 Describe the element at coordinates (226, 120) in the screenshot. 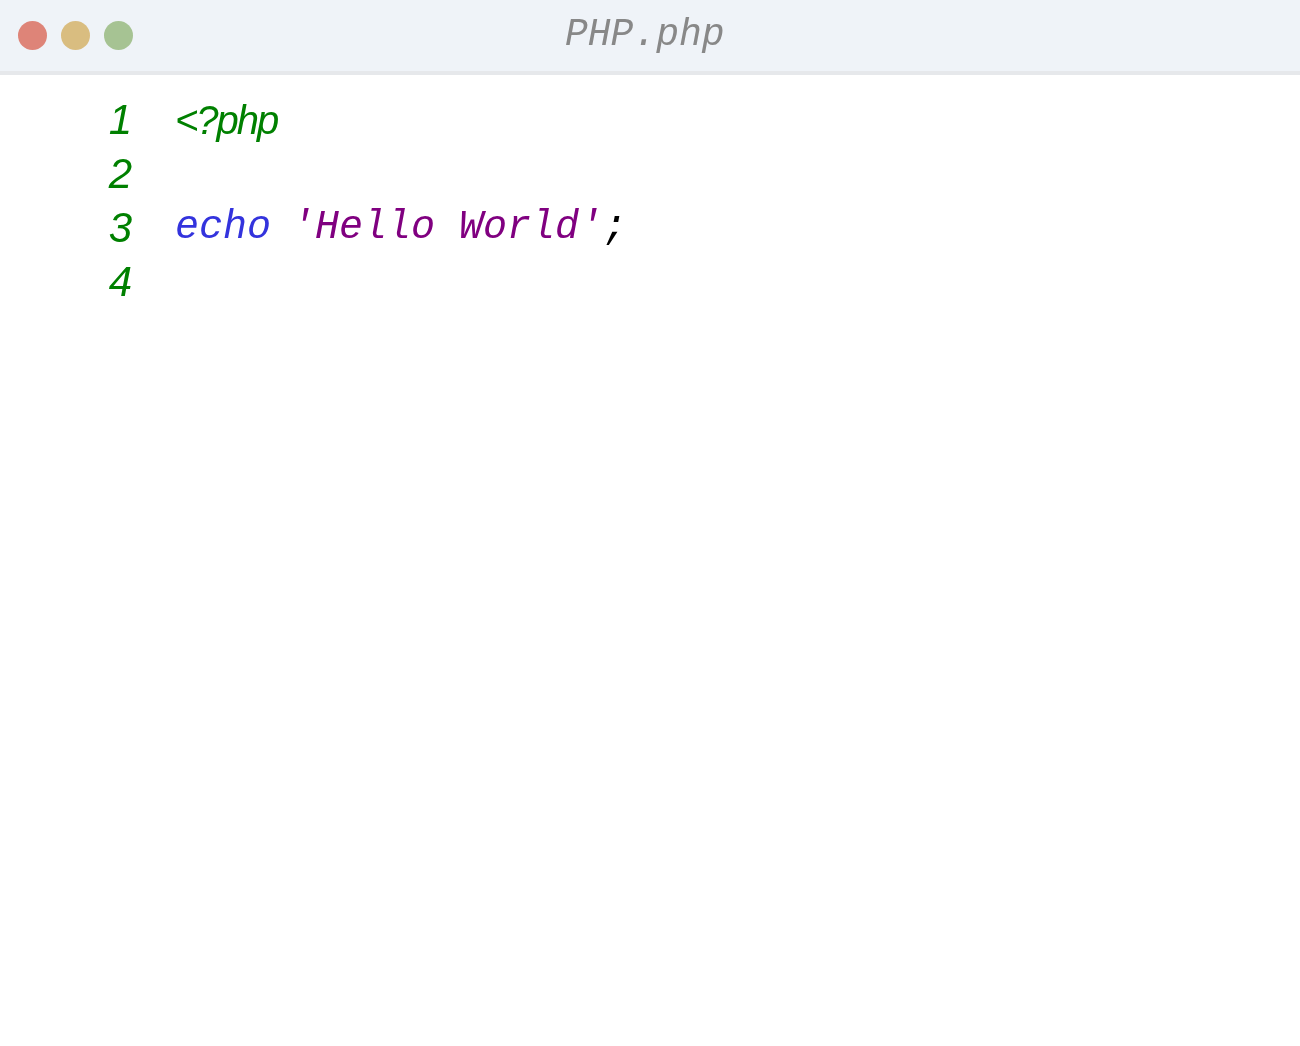

I see `code-token: <?php` at that location.